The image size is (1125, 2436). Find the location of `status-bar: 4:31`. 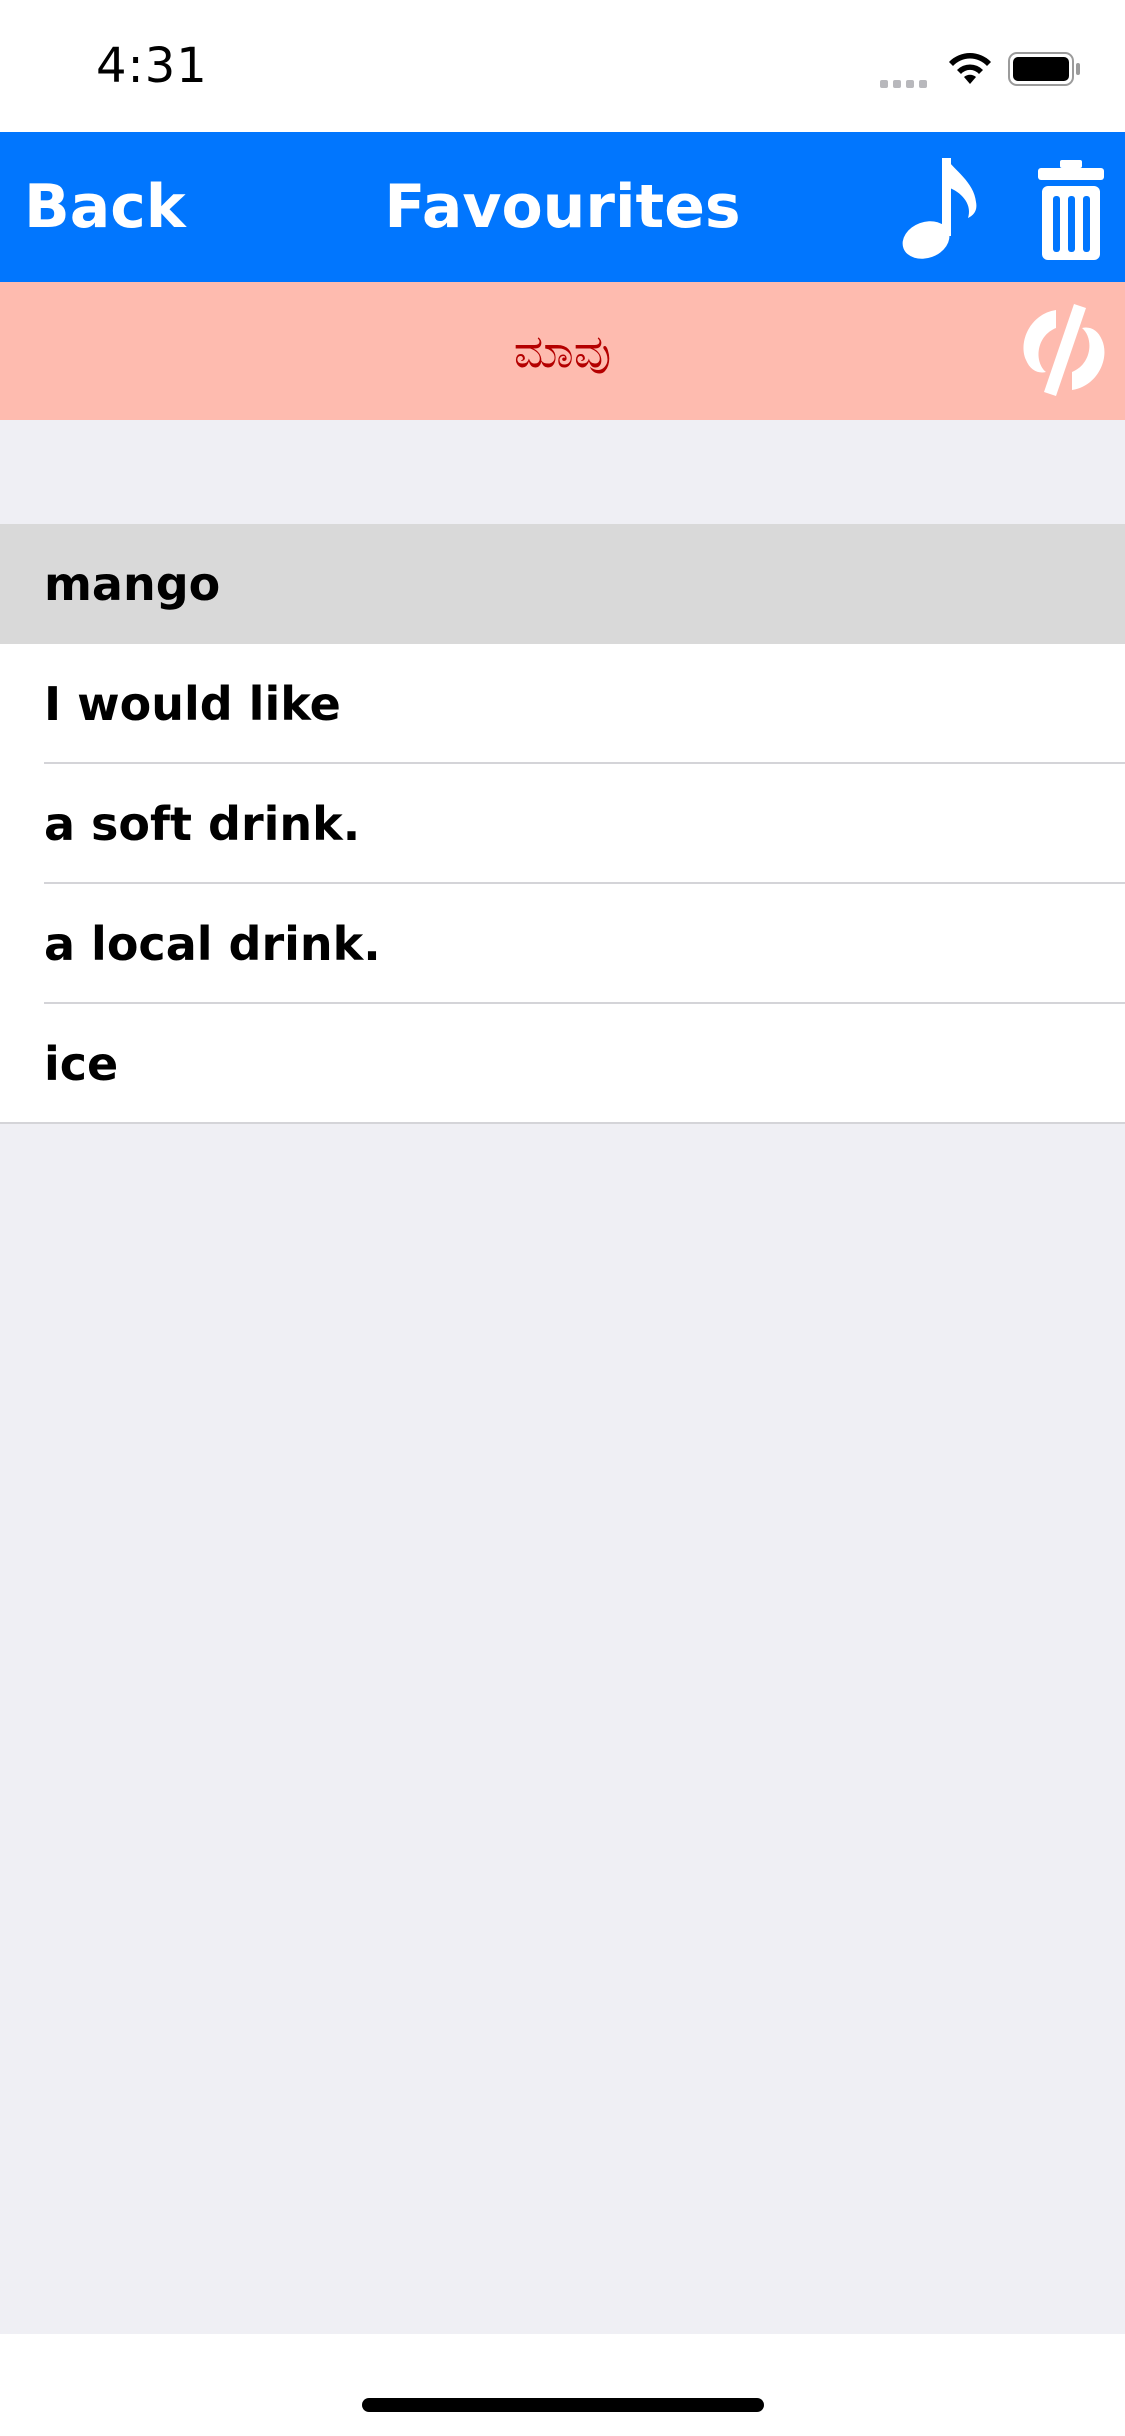

status-bar: 4:31 is located at coordinates (562, 66).